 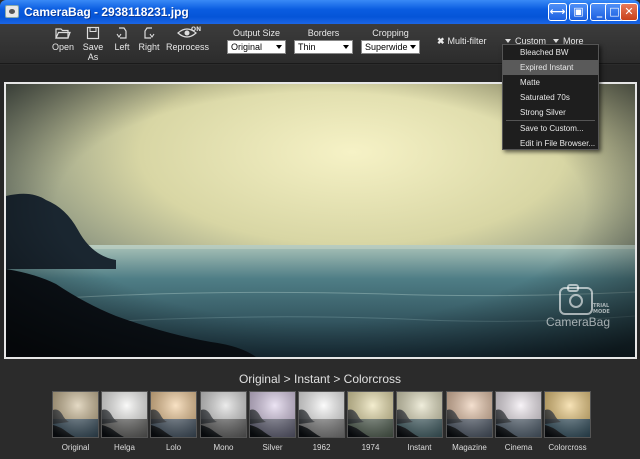 I want to click on folder-icon, so click(x=63, y=33).